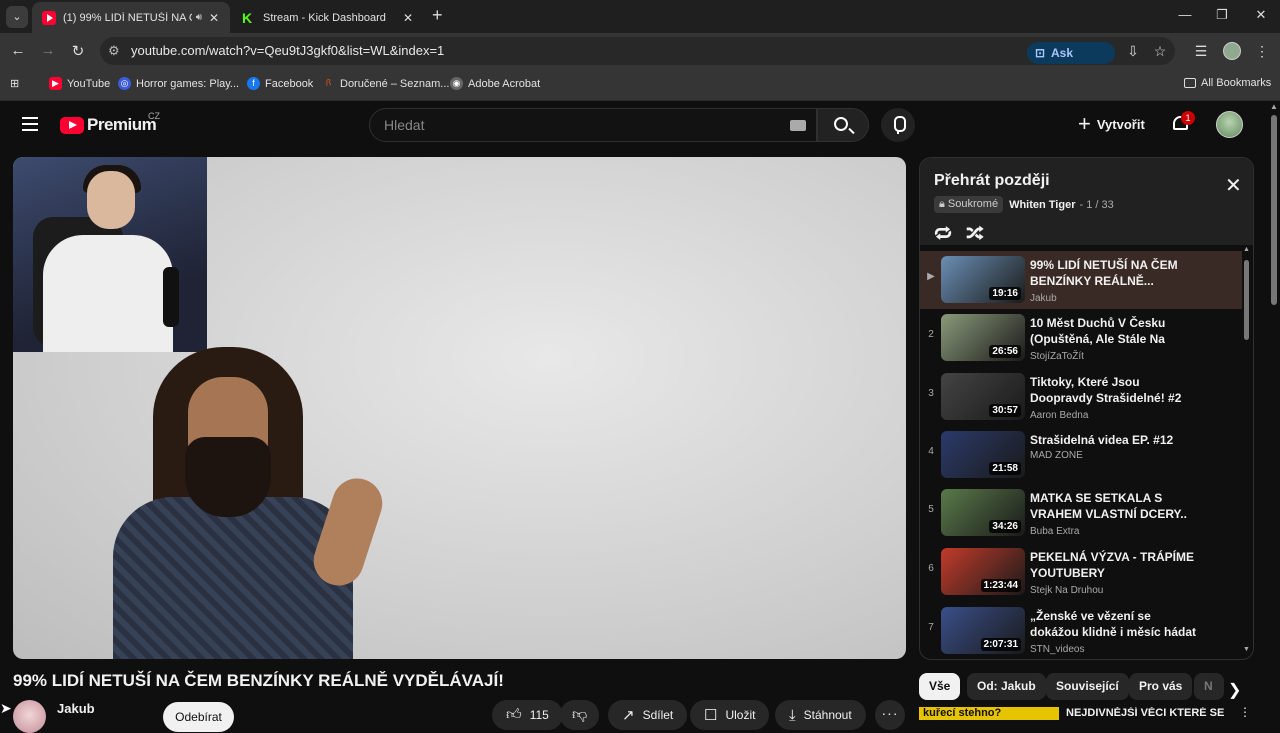 The height and width of the screenshot is (733, 1280). I want to click on search-button, so click(843, 125).